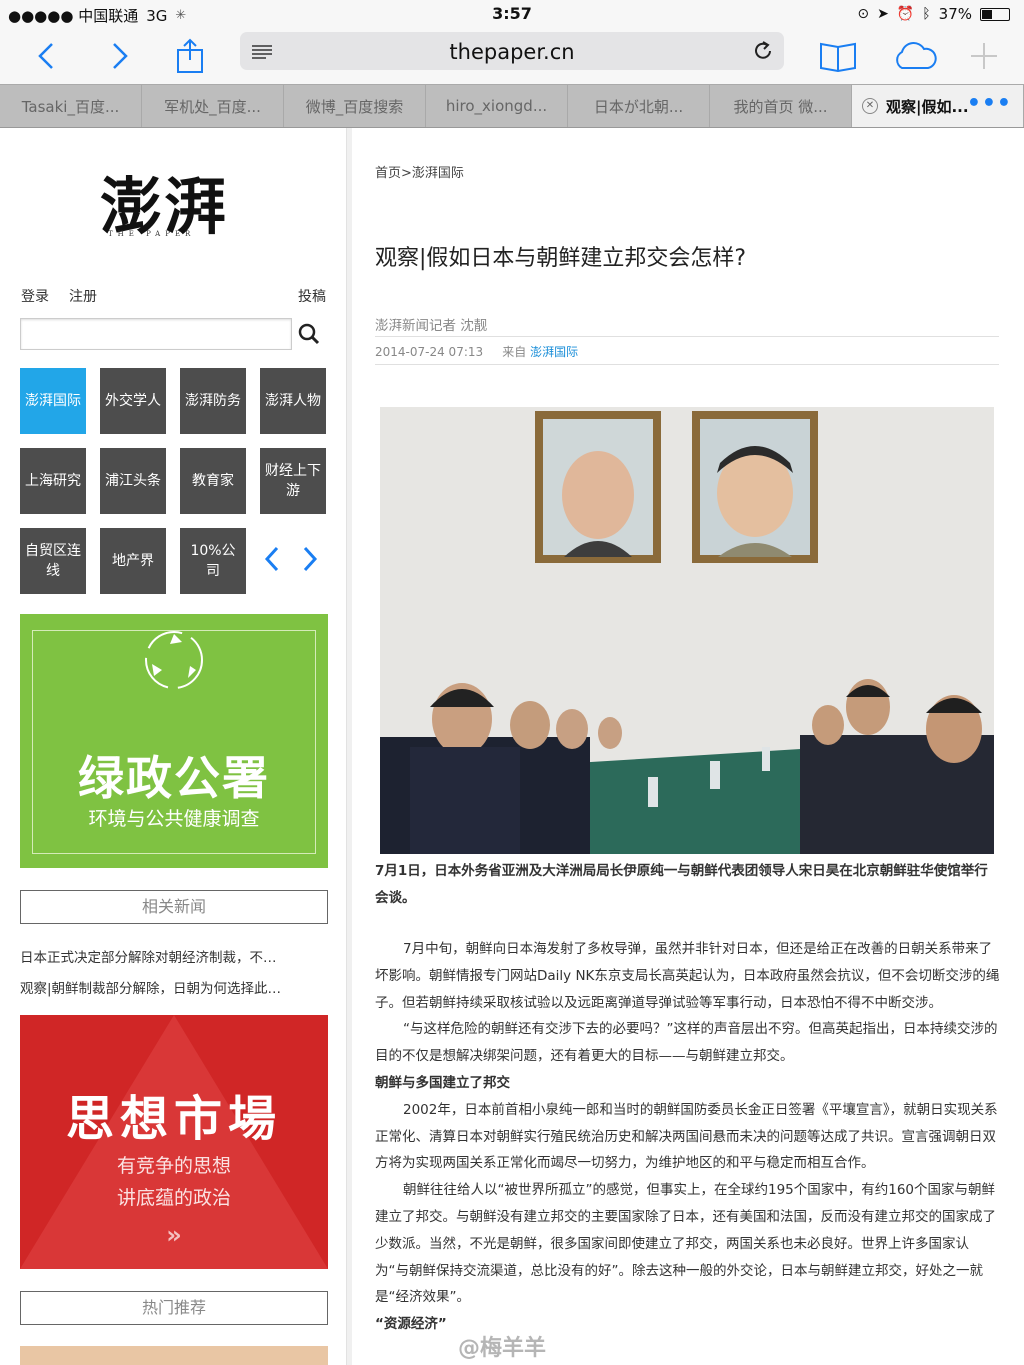  I want to click on category-international: 澎湃国际, so click(53, 401).